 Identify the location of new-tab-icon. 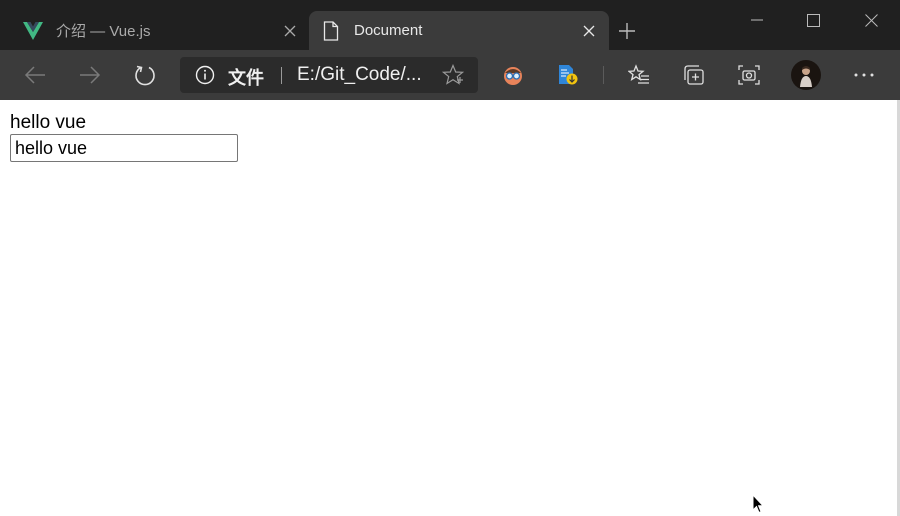
(627, 31).